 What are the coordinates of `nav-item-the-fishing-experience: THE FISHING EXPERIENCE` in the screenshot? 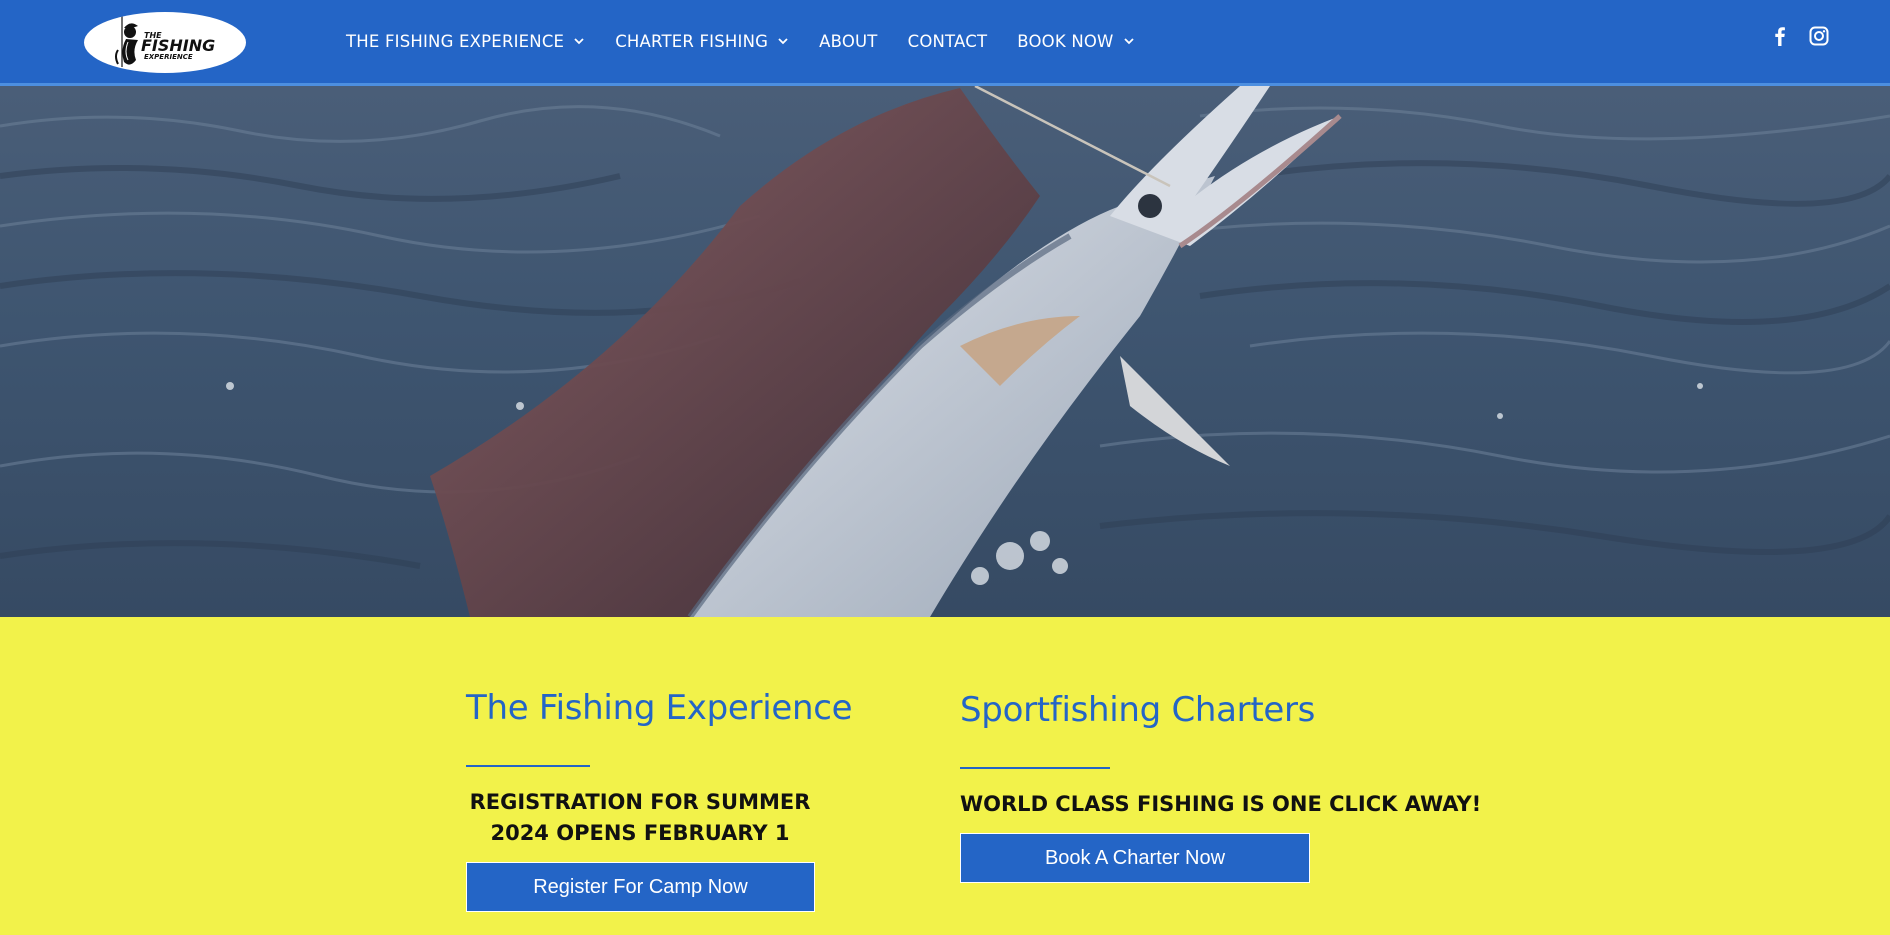 It's located at (465, 41).